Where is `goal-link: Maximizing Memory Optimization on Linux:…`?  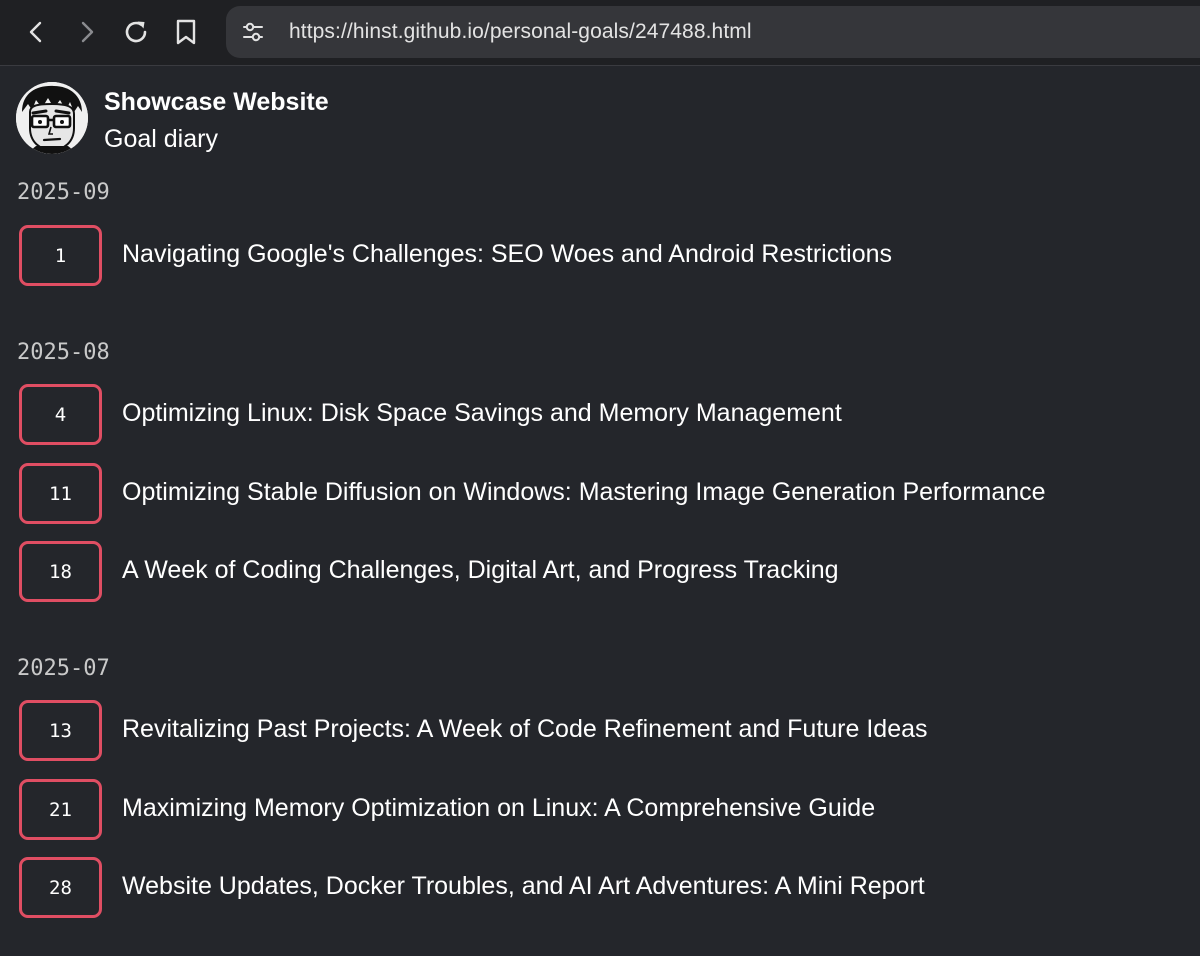 goal-link: Maximizing Memory Optimization on Linux:… is located at coordinates (498, 808).